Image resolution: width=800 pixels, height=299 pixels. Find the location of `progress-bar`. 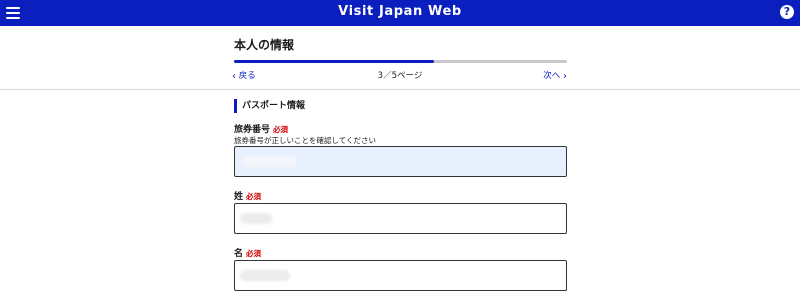

progress-bar is located at coordinates (400, 61).